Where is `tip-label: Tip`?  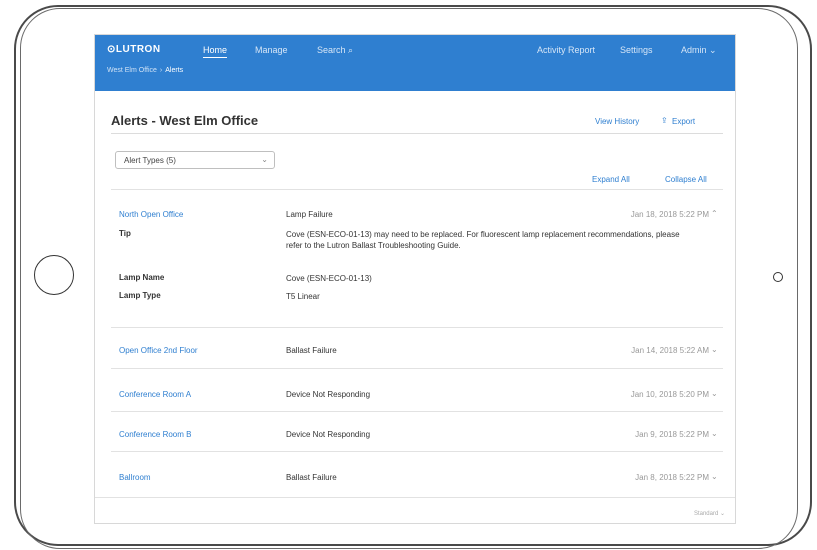 tip-label: Tip is located at coordinates (125, 233).